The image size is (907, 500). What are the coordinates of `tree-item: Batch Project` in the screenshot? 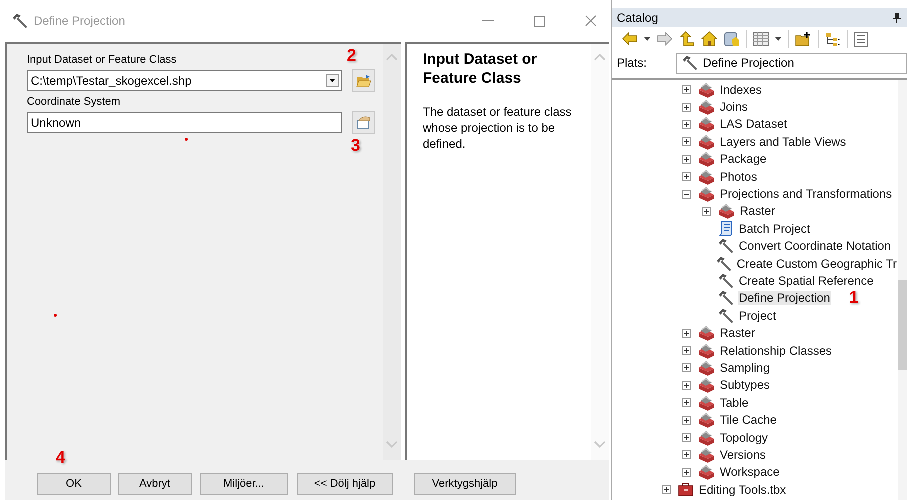 It's located at (775, 229).